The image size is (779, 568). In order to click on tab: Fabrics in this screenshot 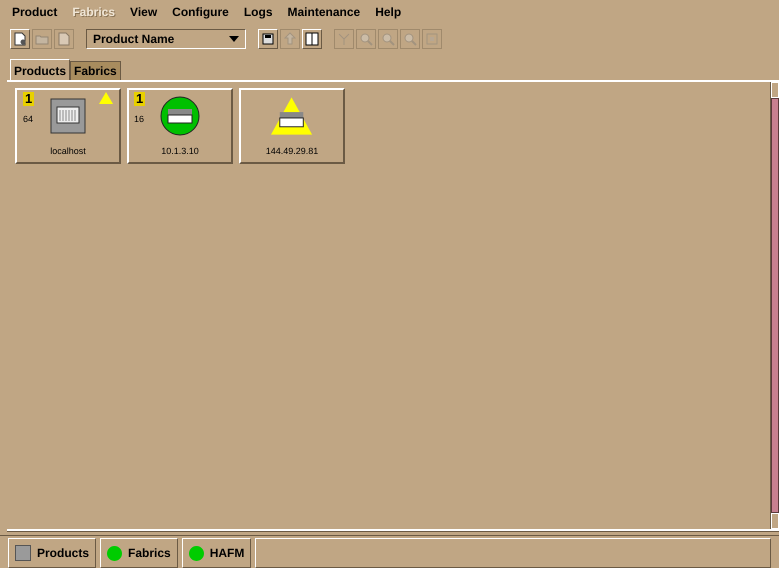, I will do `click(95, 70)`.